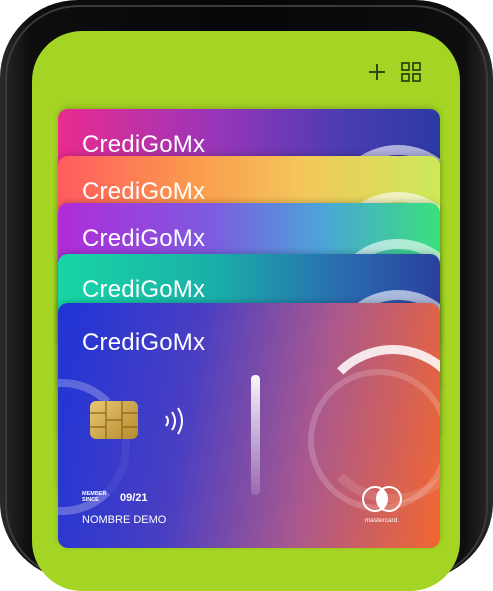 This screenshot has height=591, width=493. What do you see at coordinates (382, 499) in the screenshot?
I see `mastercard-circles-icon` at bounding box center [382, 499].